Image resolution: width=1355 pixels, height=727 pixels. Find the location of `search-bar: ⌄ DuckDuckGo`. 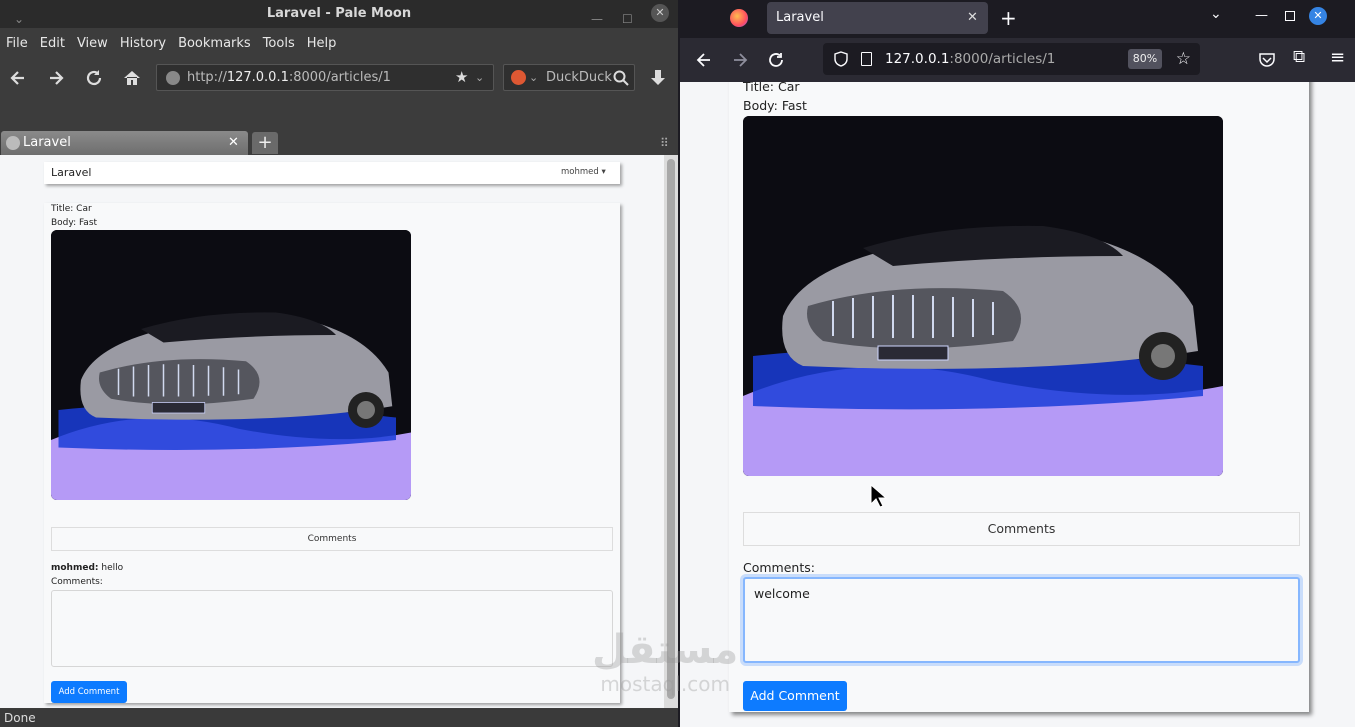

search-bar: ⌄ DuckDuckGo is located at coordinates (569, 77).